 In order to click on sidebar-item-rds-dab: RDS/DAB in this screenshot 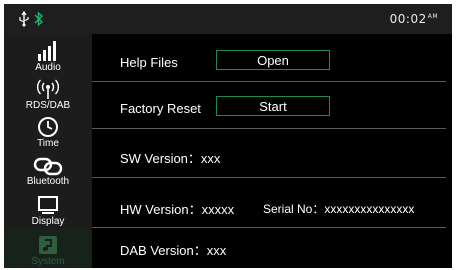, I will do `click(48, 93)`.